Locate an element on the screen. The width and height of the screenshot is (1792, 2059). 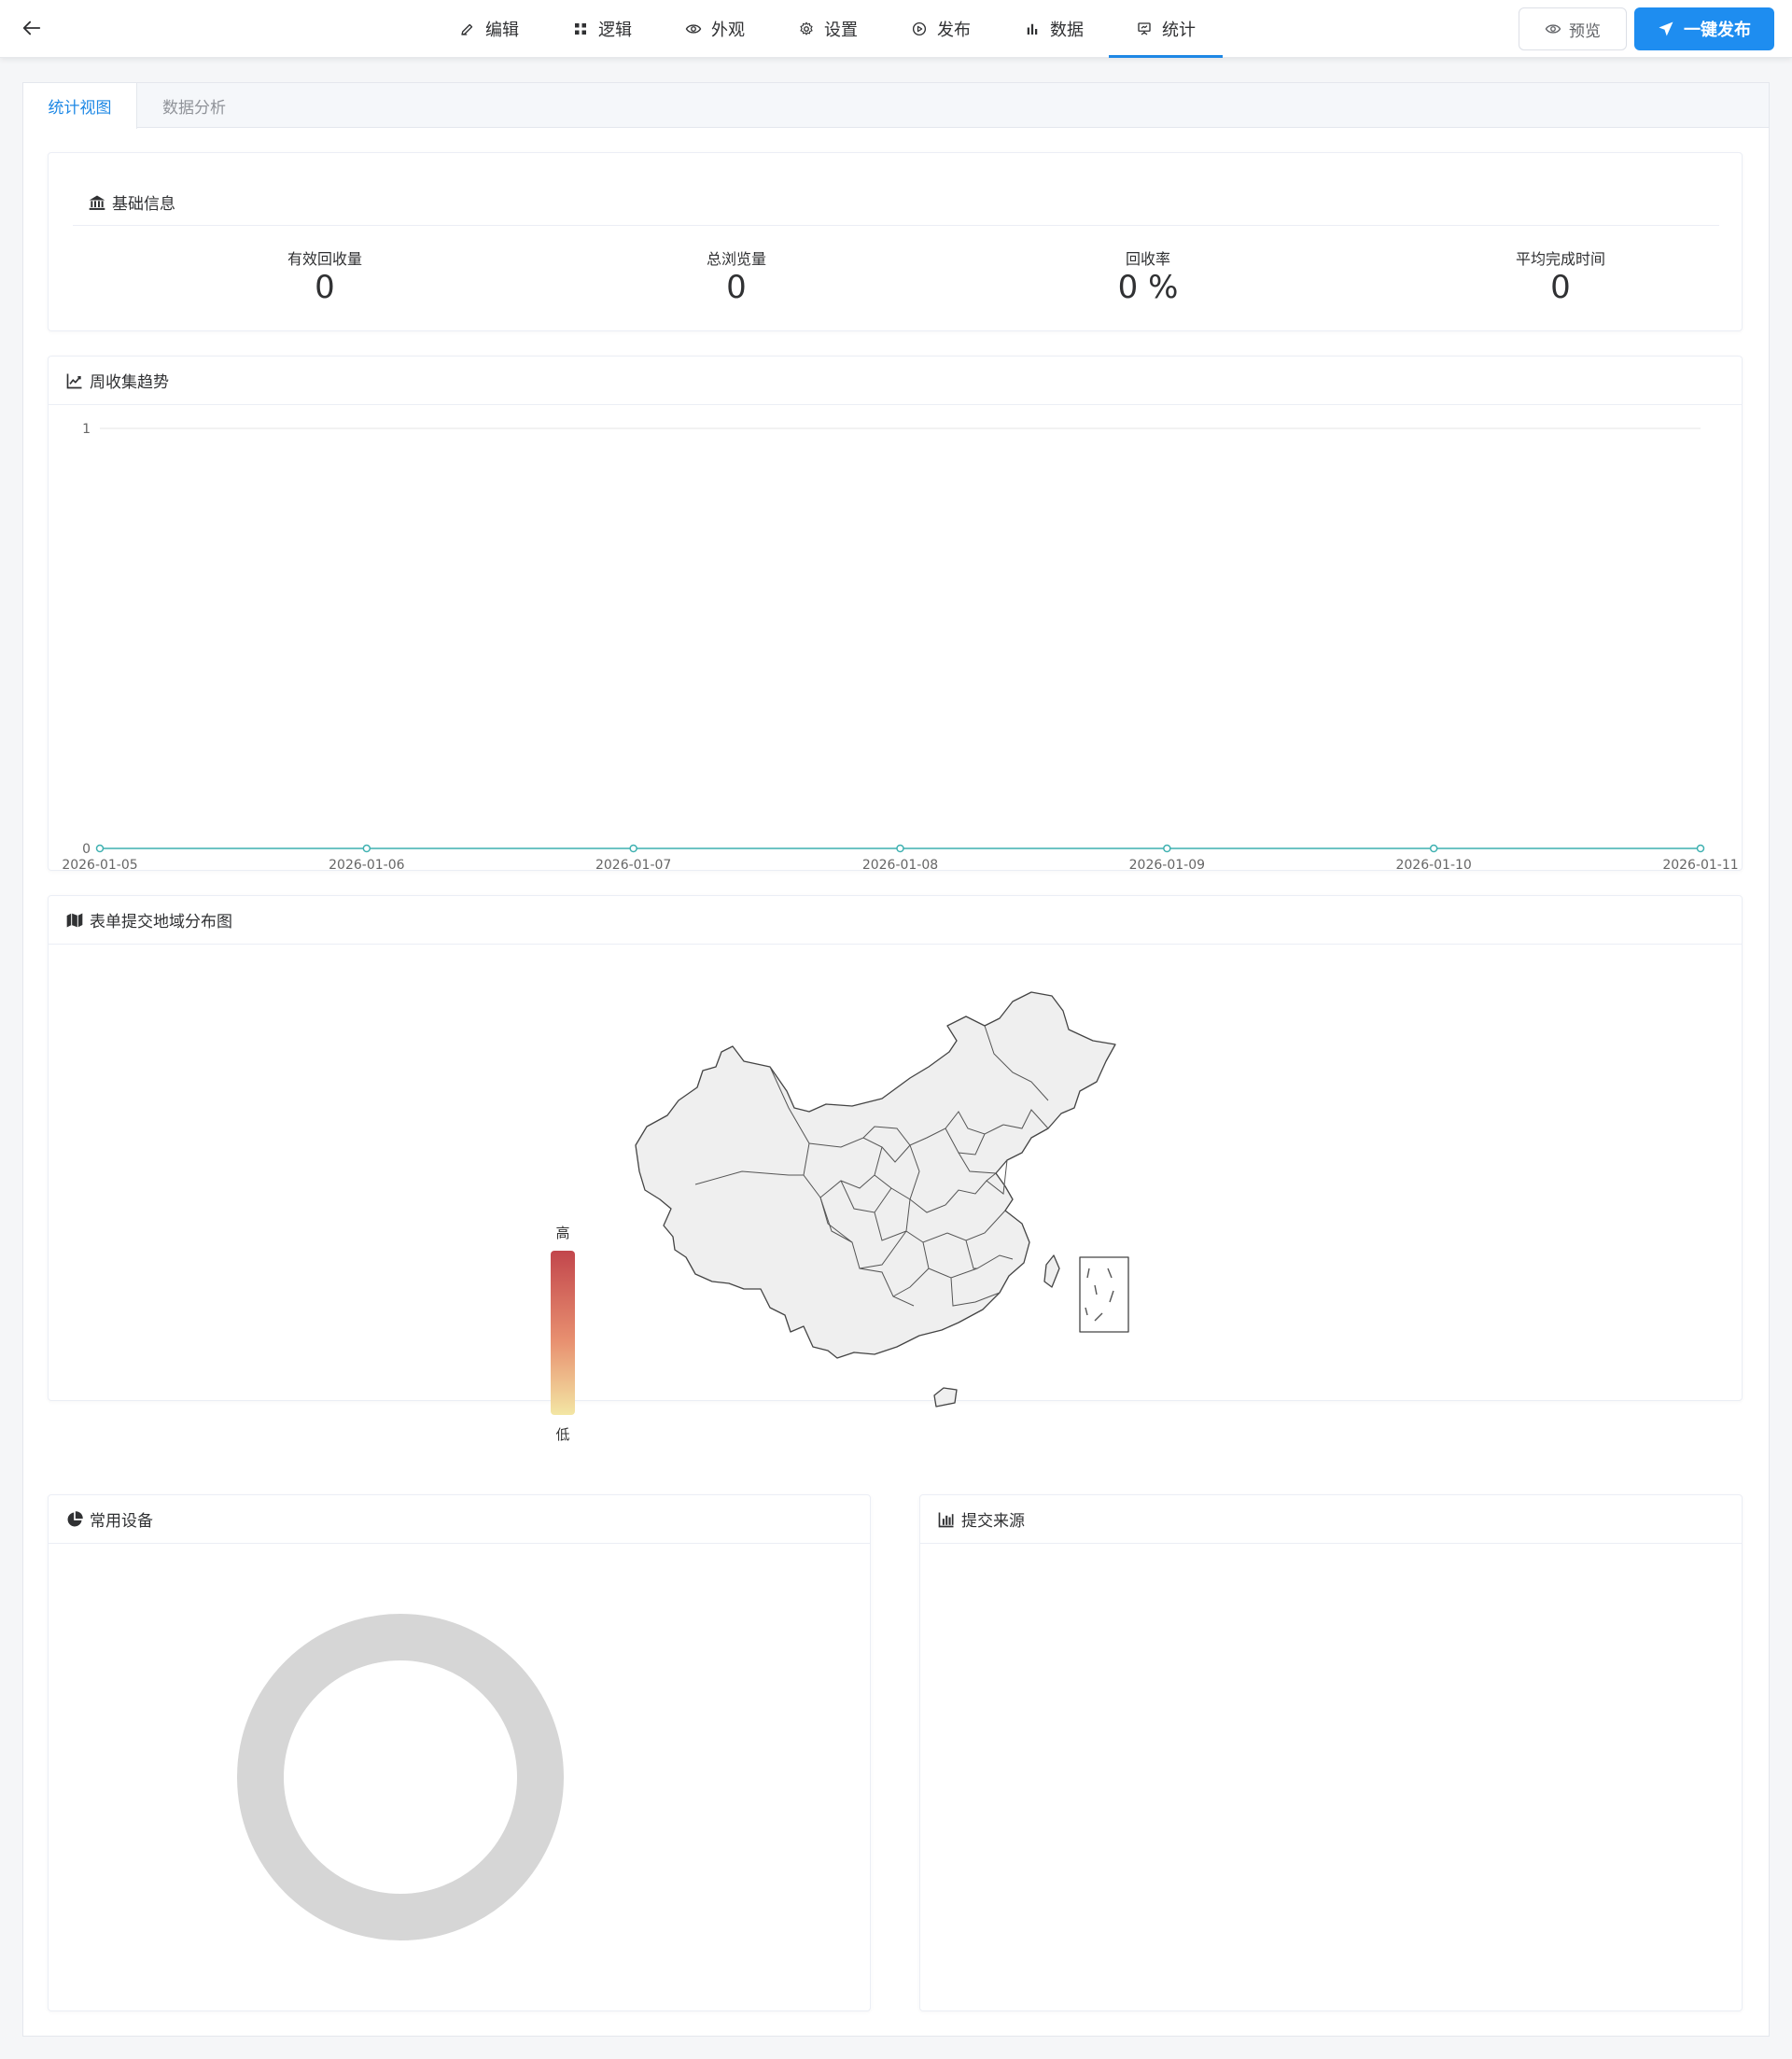
tab-settings: 设置 is located at coordinates (828, 29).